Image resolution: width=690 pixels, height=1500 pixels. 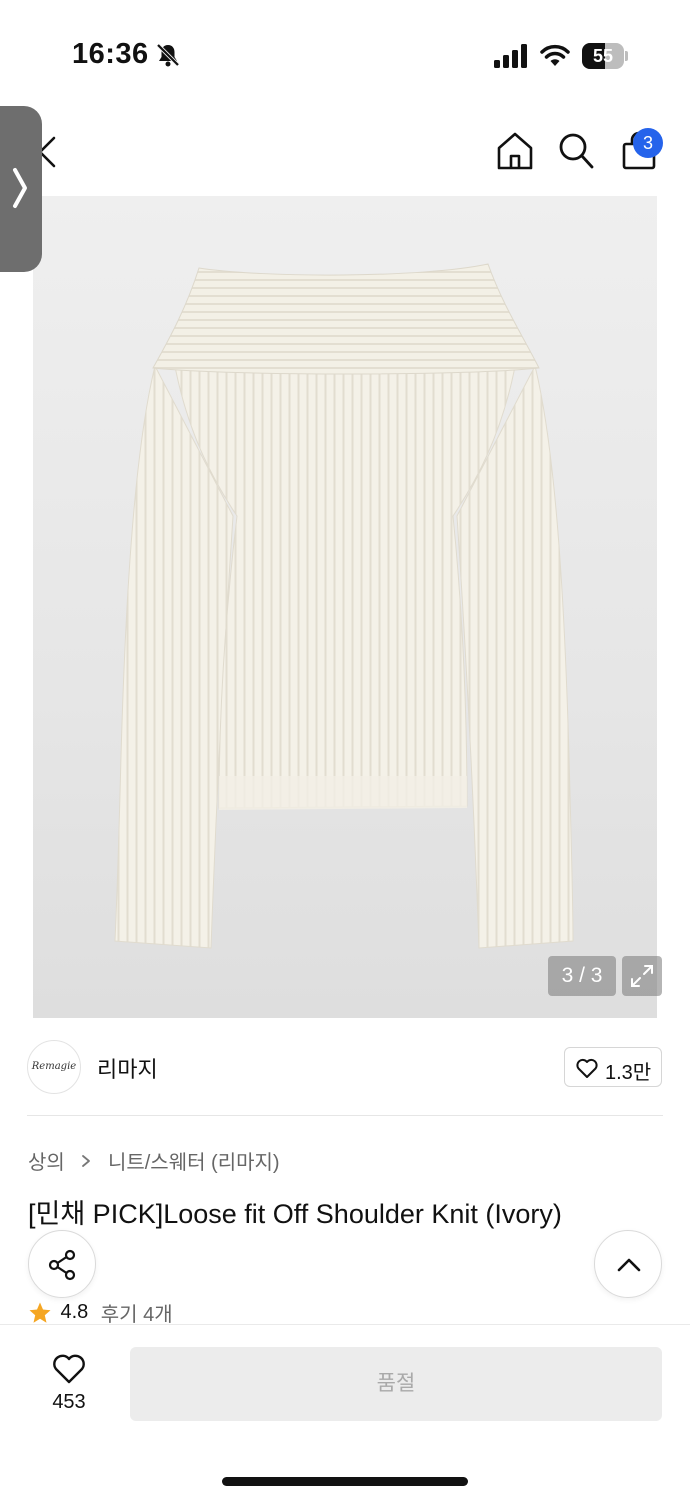 What do you see at coordinates (576, 151) in the screenshot?
I see `search-icon` at bounding box center [576, 151].